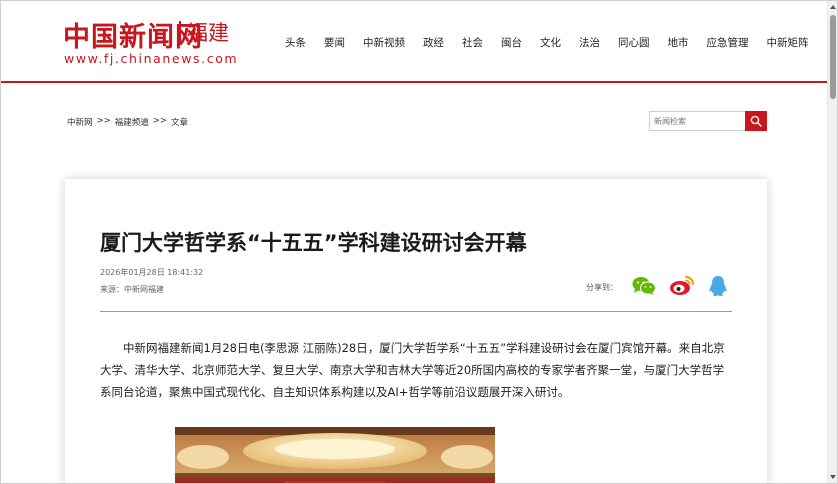 The height and width of the screenshot is (484, 838). What do you see at coordinates (313, 243) in the screenshot?
I see `article-title: 厦门大学哲学系“十五五”学科建设研讨会开幕` at bounding box center [313, 243].